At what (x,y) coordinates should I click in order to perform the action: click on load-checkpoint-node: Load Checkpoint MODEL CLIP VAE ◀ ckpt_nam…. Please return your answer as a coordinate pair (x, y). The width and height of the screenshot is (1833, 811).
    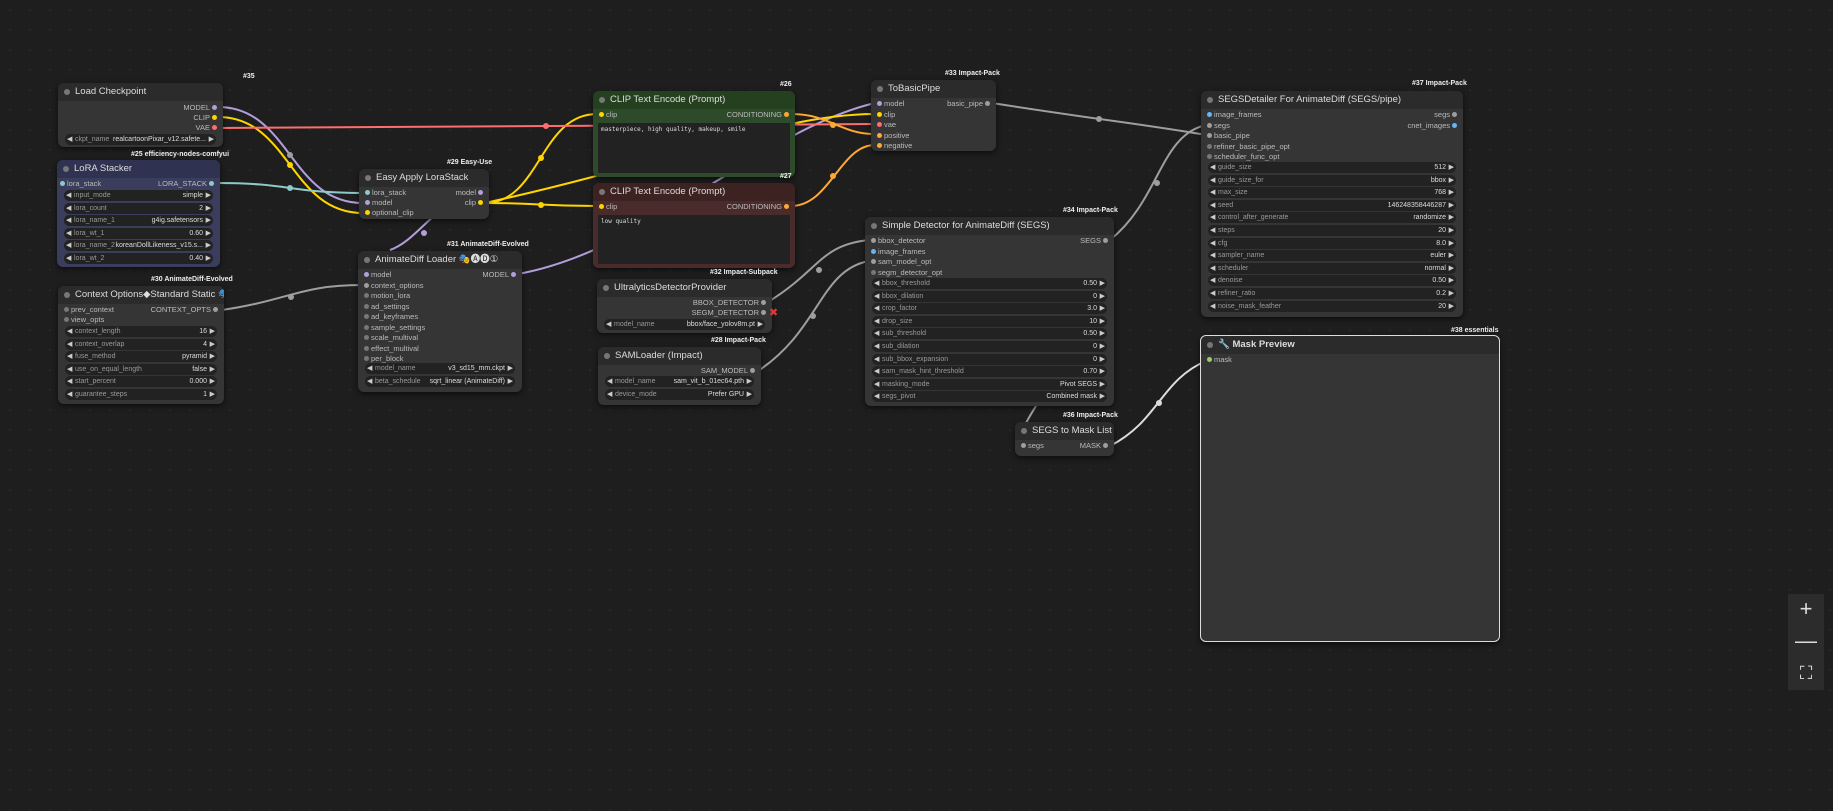
    Looking at the image, I should click on (140, 115).